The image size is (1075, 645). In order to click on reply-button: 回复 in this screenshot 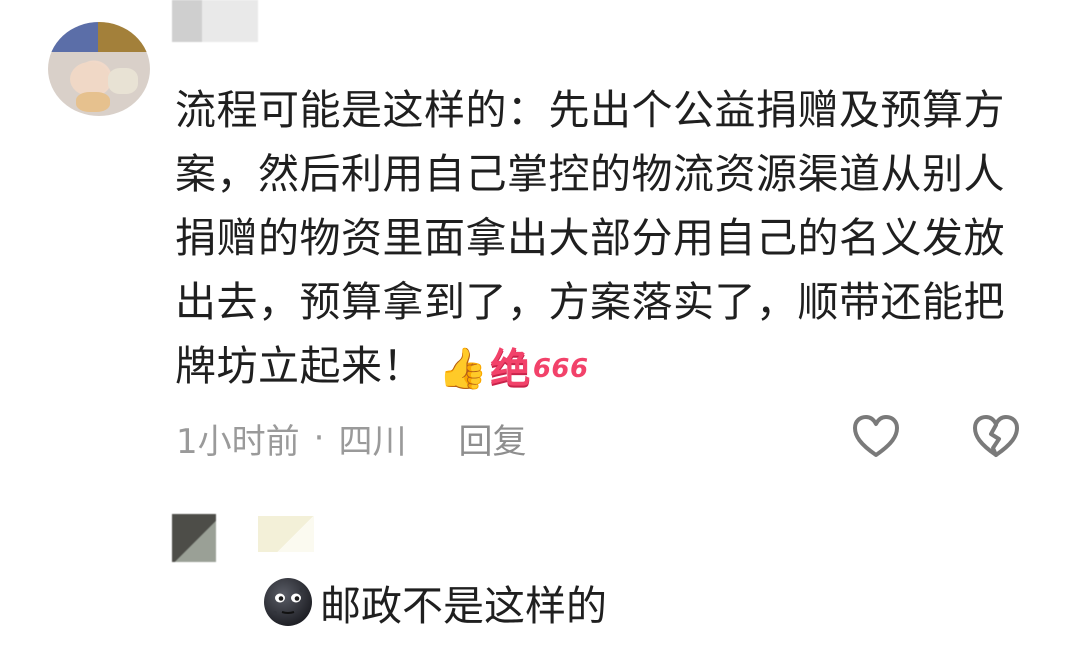, I will do `click(492, 438)`.